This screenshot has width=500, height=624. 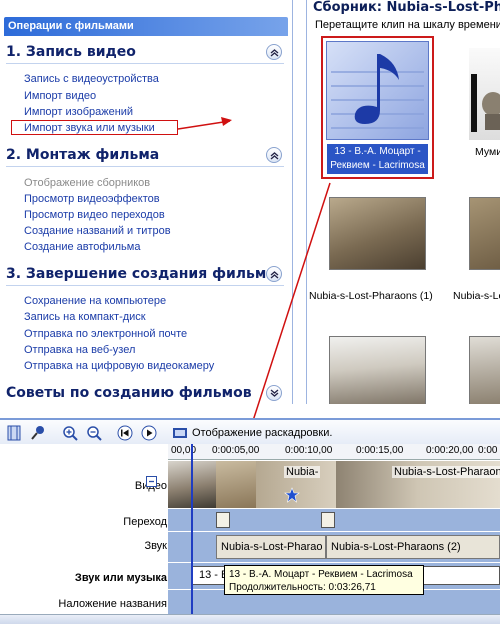 I want to click on microphone-icon, so click(x=38, y=433).